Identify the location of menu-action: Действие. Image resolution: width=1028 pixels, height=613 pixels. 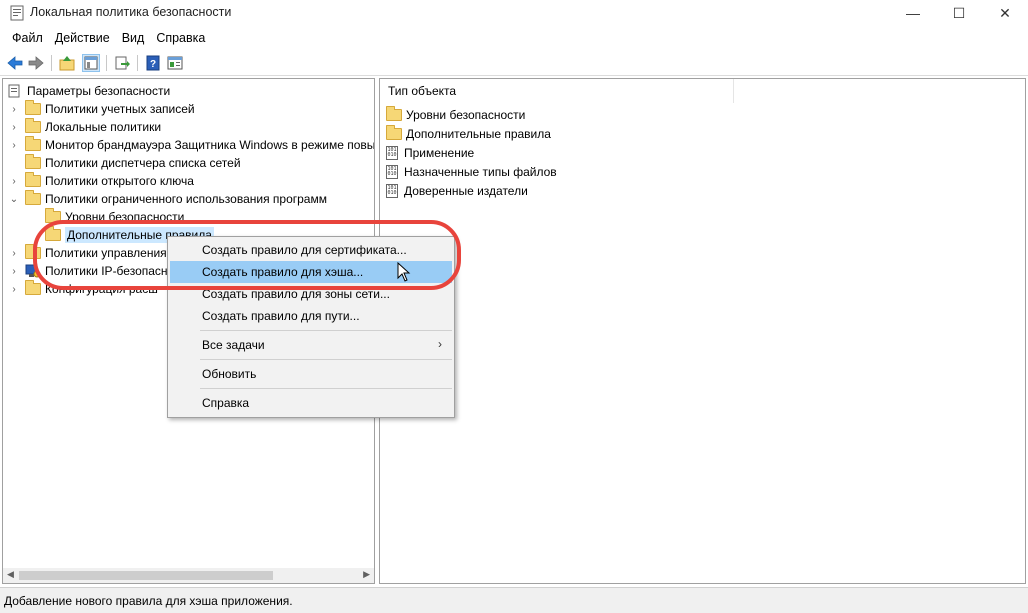
(82, 38).